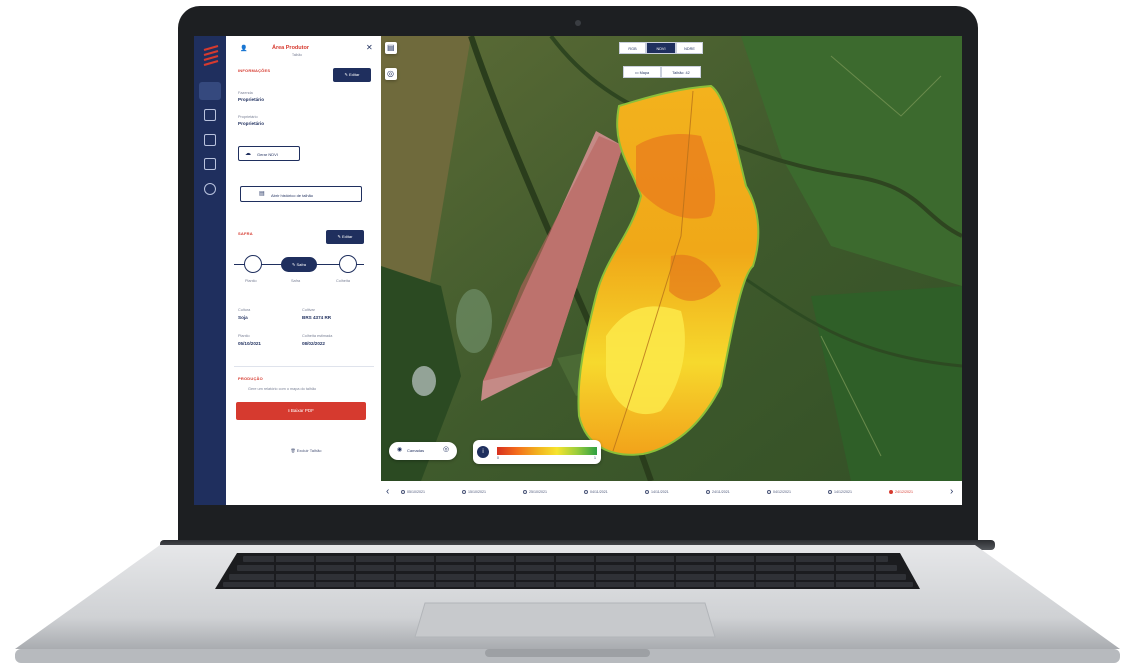 The image size is (1133, 671). What do you see at coordinates (211, 55) in the screenshot?
I see `brand-logo` at bounding box center [211, 55].